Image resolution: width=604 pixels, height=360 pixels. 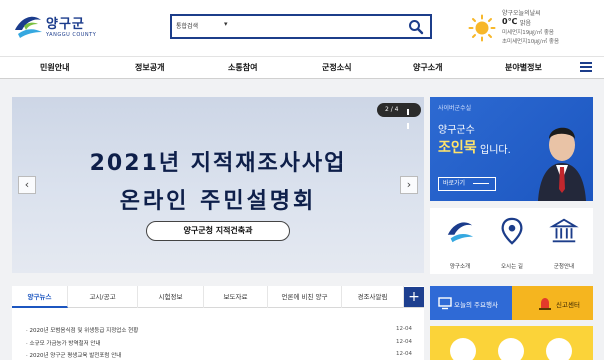 I want to click on tab-press: 보도자료, so click(x=236, y=297).